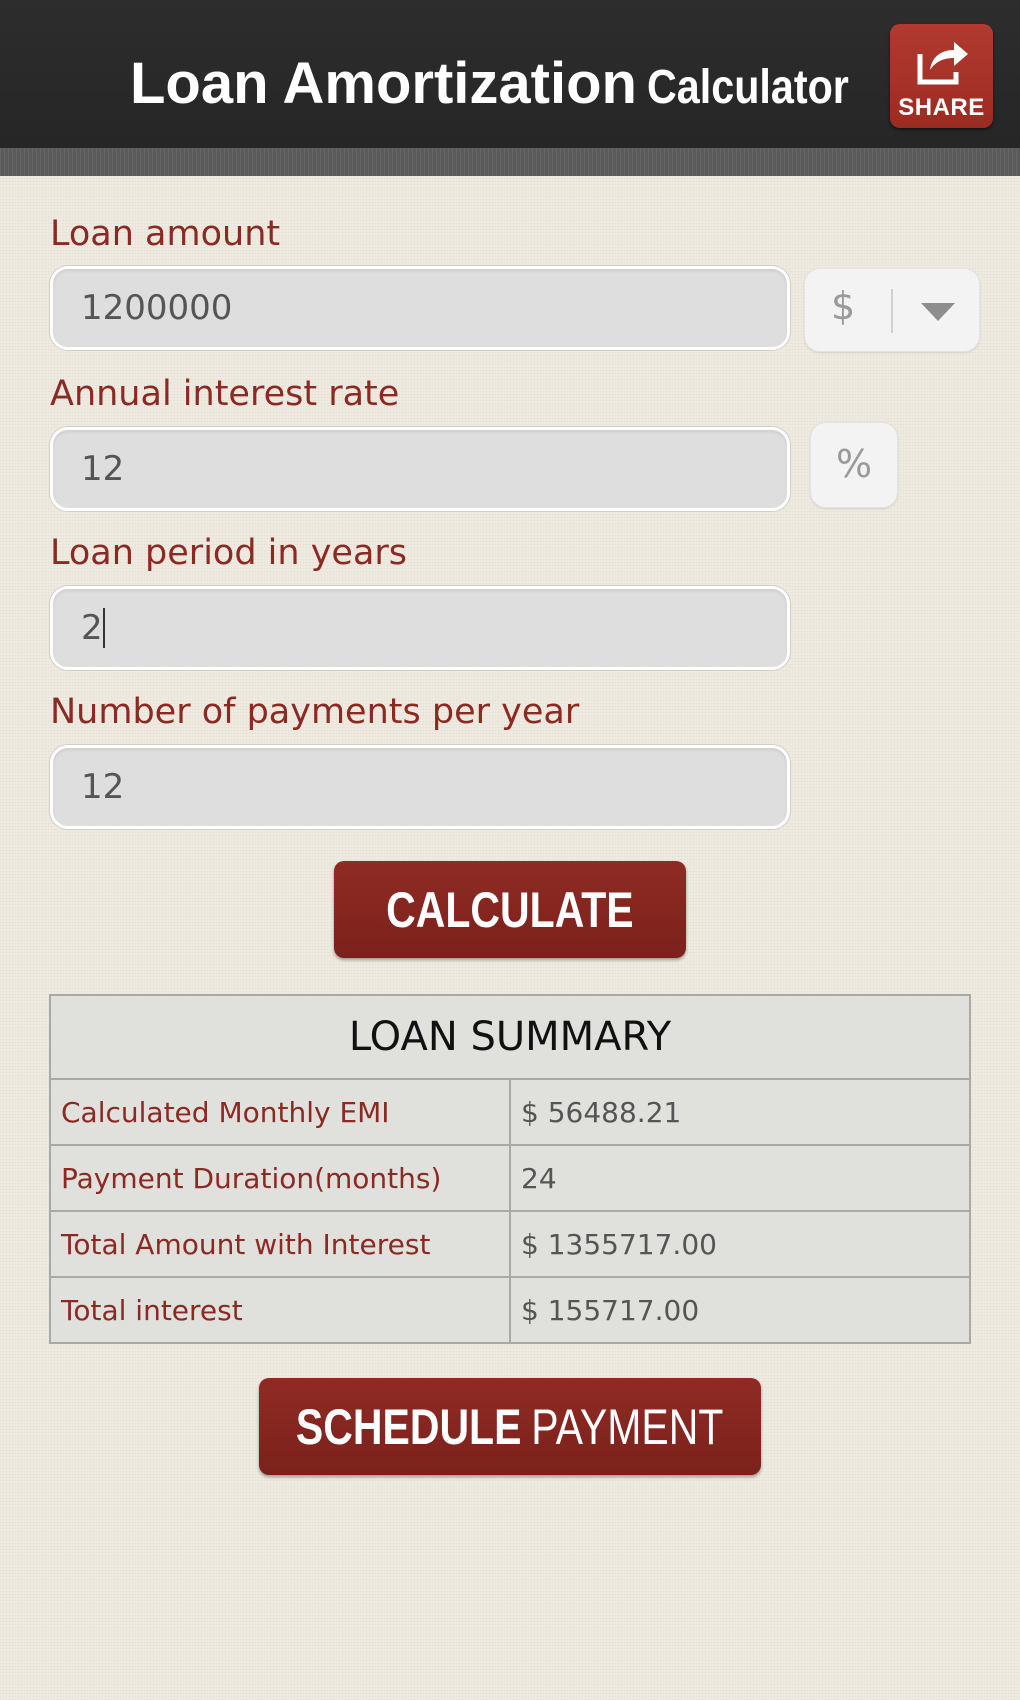  Describe the element at coordinates (941, 107) in the screenshot. I see `share-label: SHARE` at that location.